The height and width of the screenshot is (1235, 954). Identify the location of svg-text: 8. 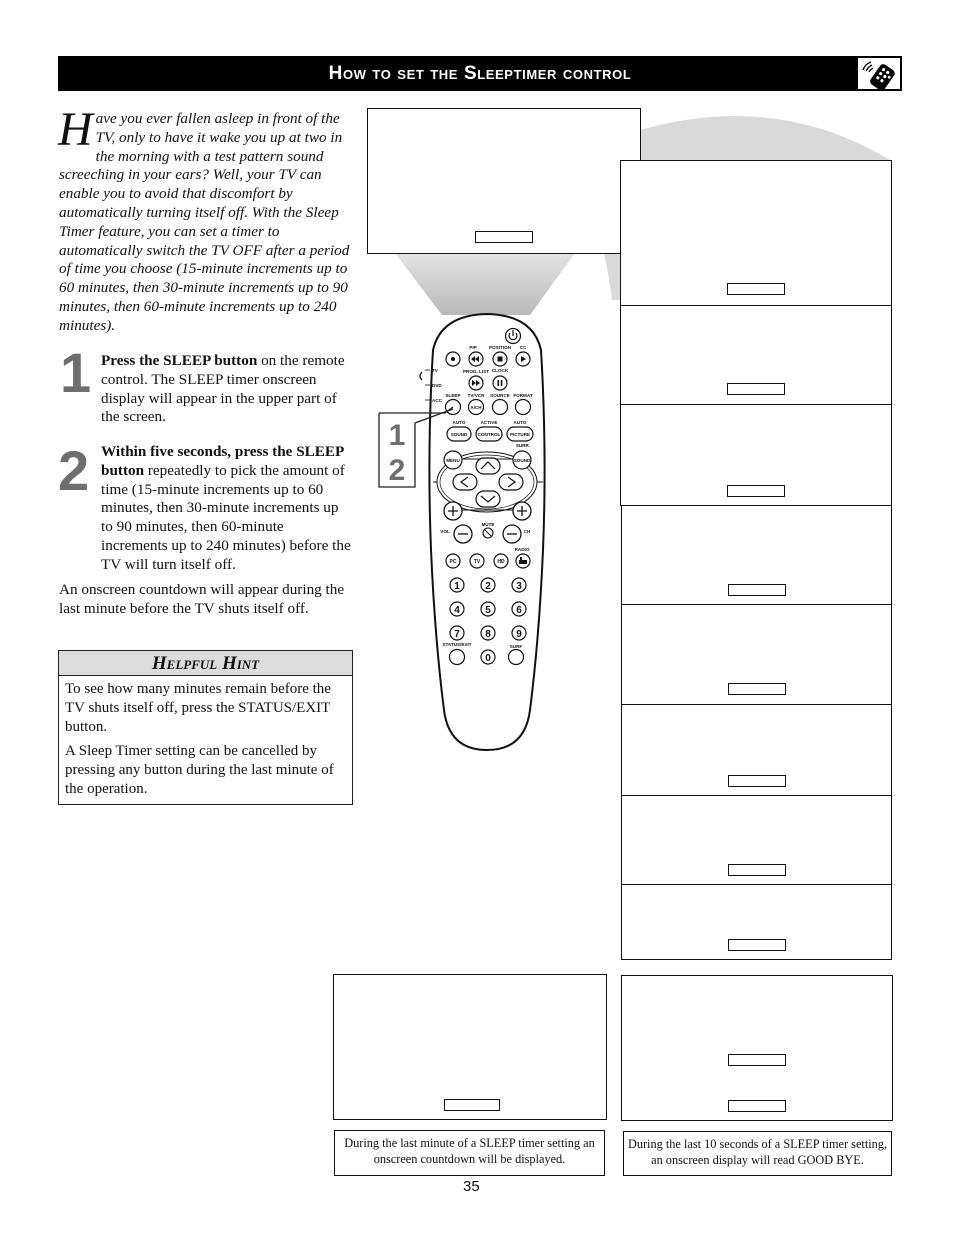
(488, 634).